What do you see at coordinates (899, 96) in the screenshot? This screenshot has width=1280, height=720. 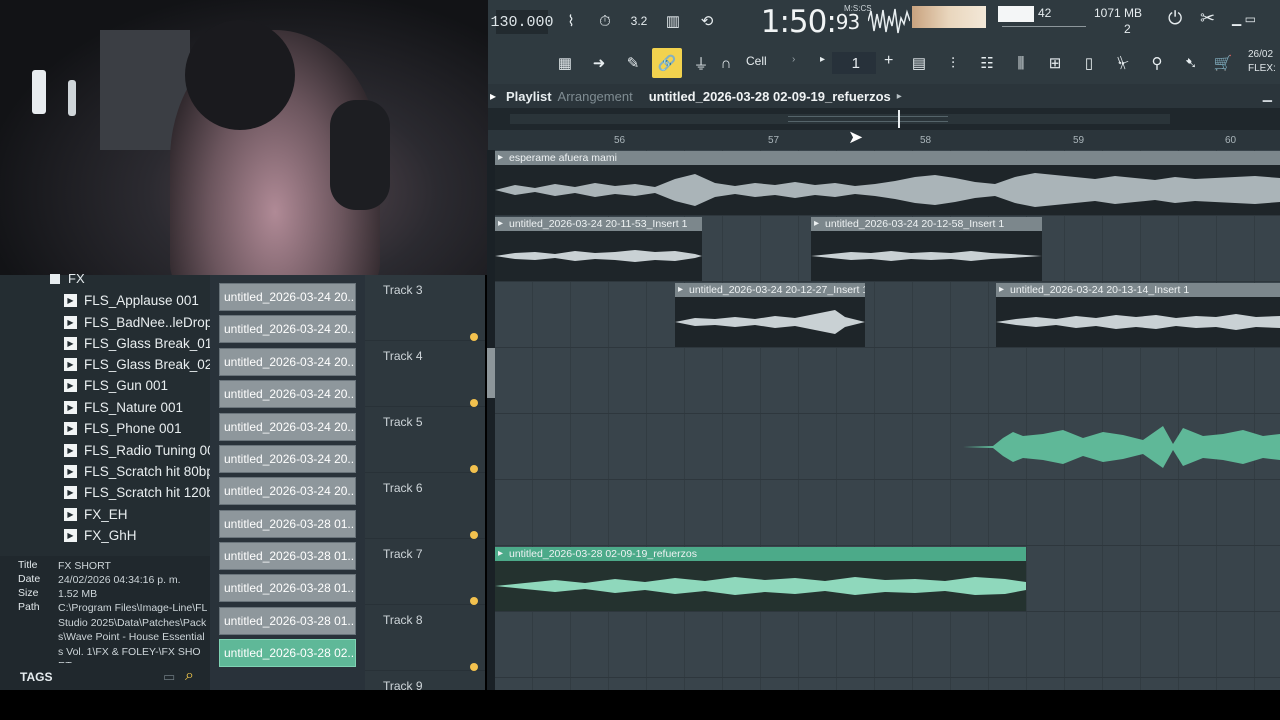 I see `chevron-right-icon: ▸` at bounding box center [899, 96].